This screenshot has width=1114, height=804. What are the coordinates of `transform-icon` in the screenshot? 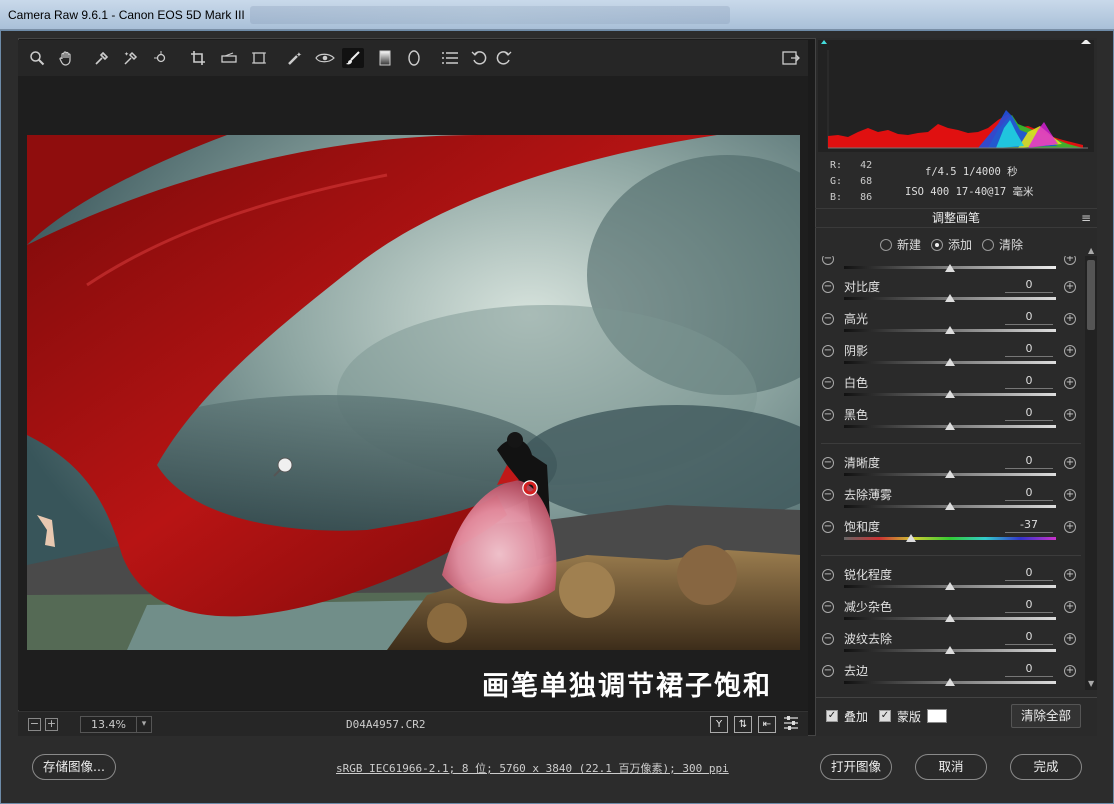 It's located at (259, 58).